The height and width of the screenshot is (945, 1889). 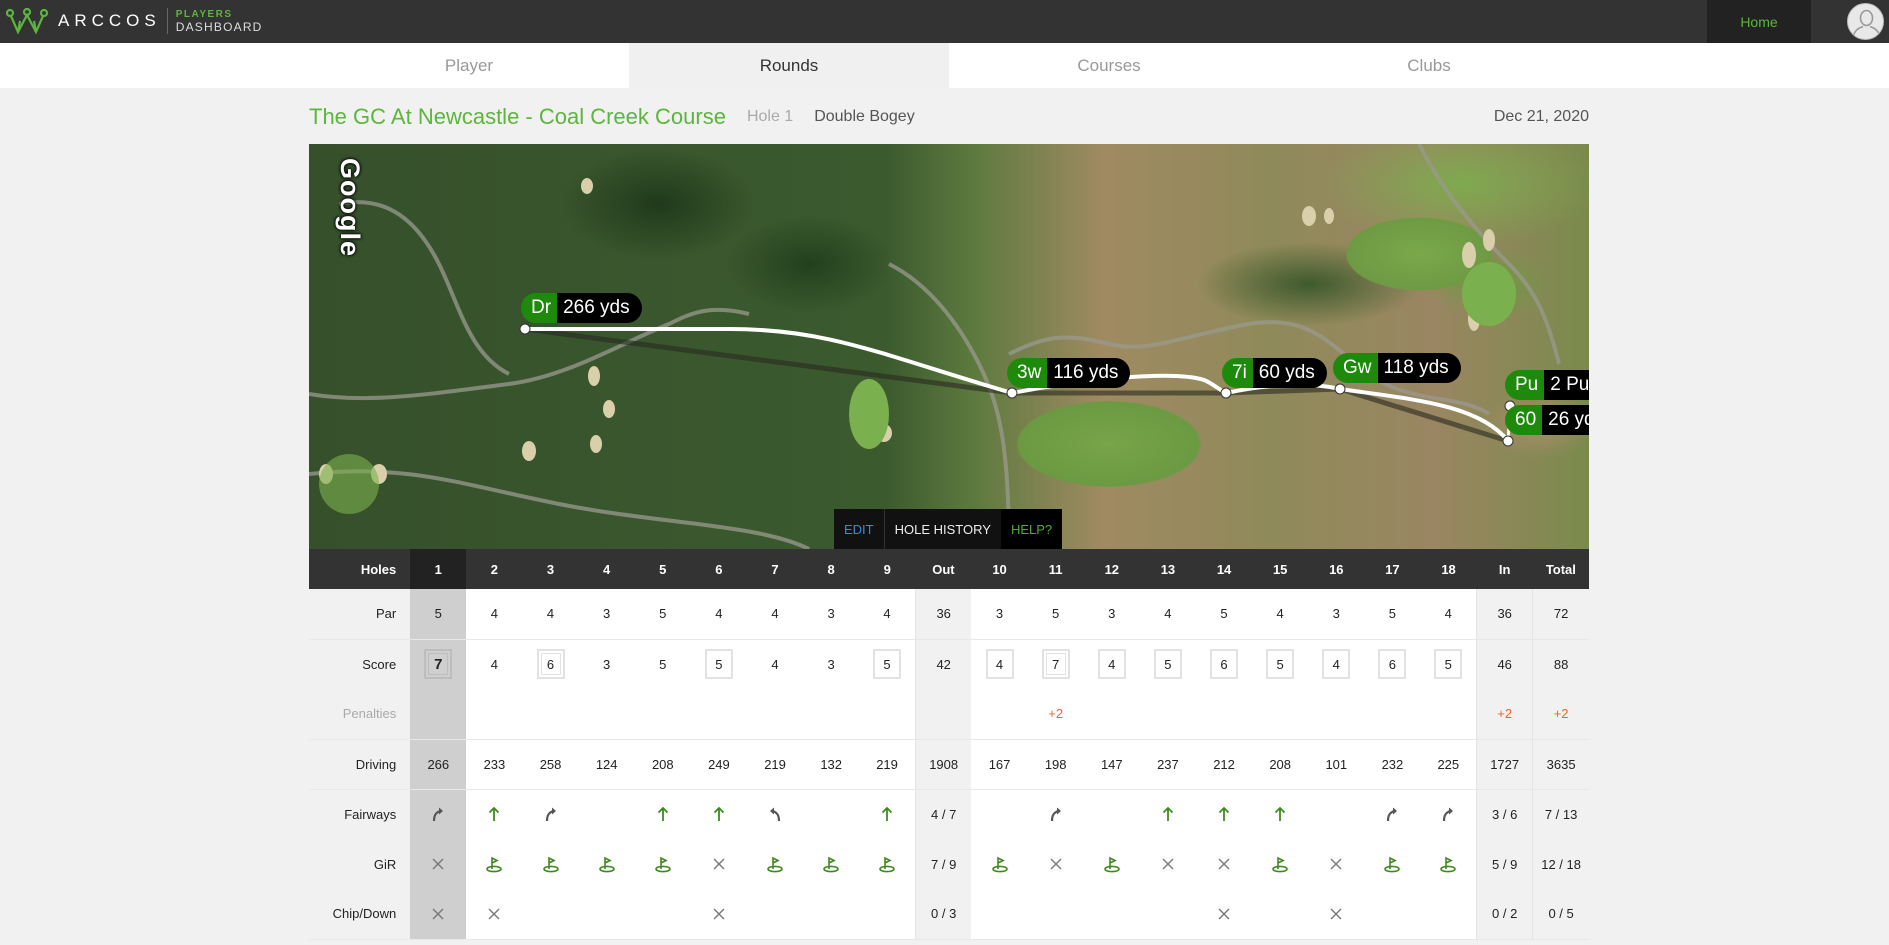 What do you see at coordinates (469, 65) in the screenshot?
I see `tab-player: Player` at bounding box center [469, 65].